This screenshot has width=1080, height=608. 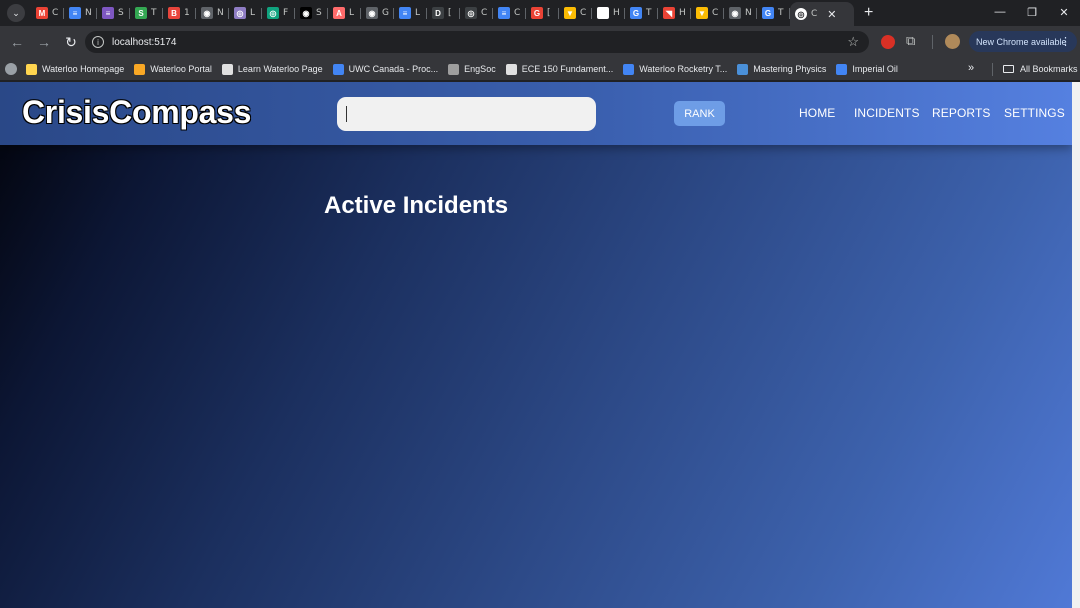 I want to click on extensions-puzzle-icon: ⧉, so click(x=914, y=41).